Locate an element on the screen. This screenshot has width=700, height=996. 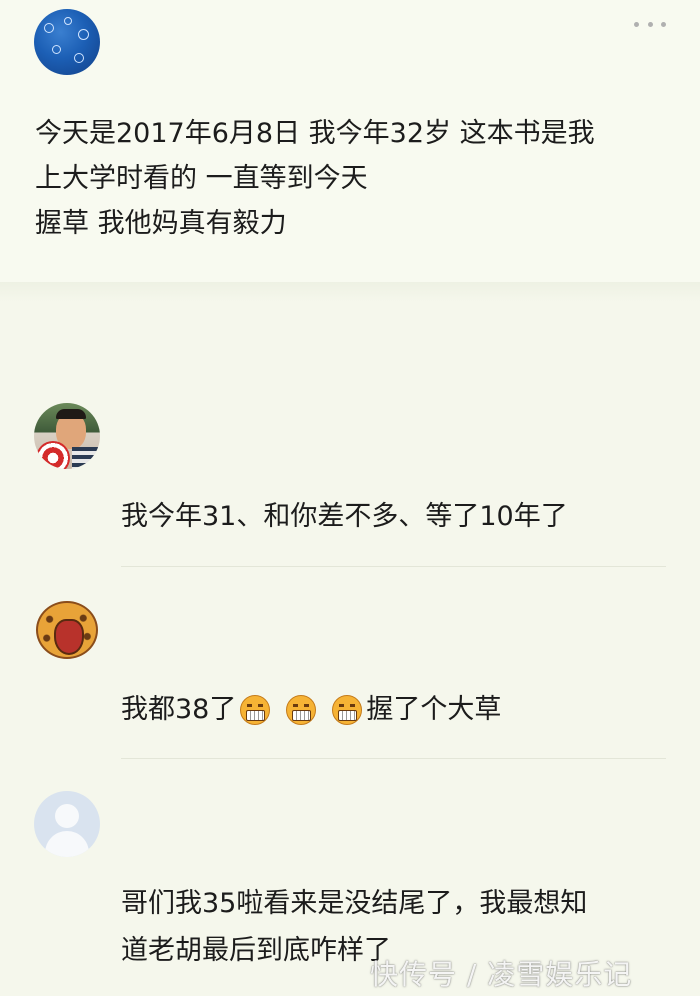
comment-avatar-man is located at coordinates (67, 436).